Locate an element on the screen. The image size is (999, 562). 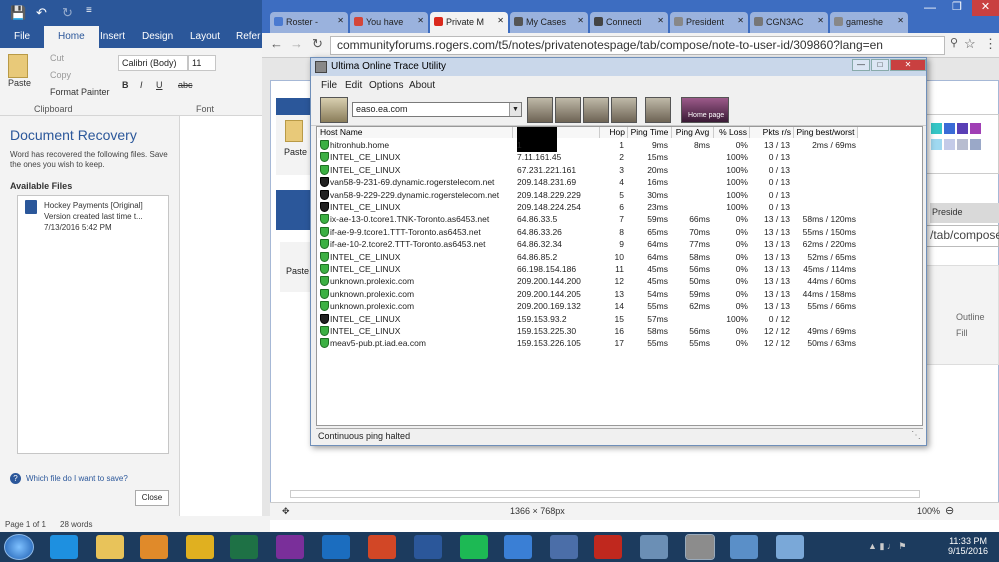
paste-icon is located at coordinates (18, 66).